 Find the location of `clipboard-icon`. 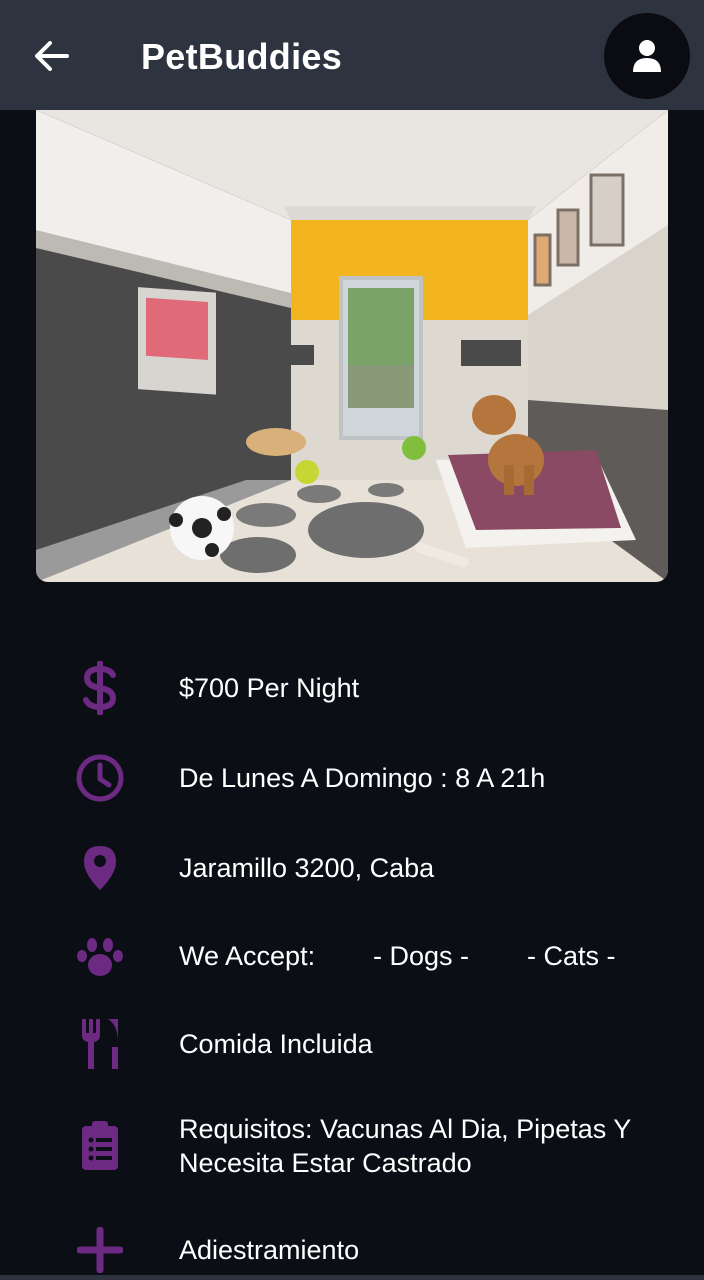

clipboard-icon is located at coordinates (100, 1146).